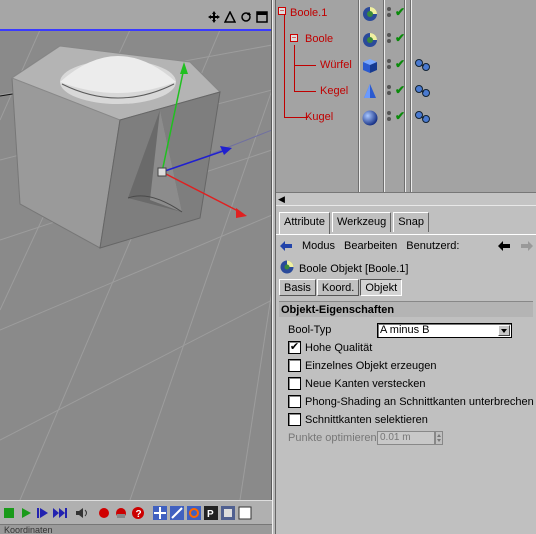 This screenshot has width=536, height=534. Describe the element at coordinates (82, 513) in the screenshot. I see `sound-icon` at that location.